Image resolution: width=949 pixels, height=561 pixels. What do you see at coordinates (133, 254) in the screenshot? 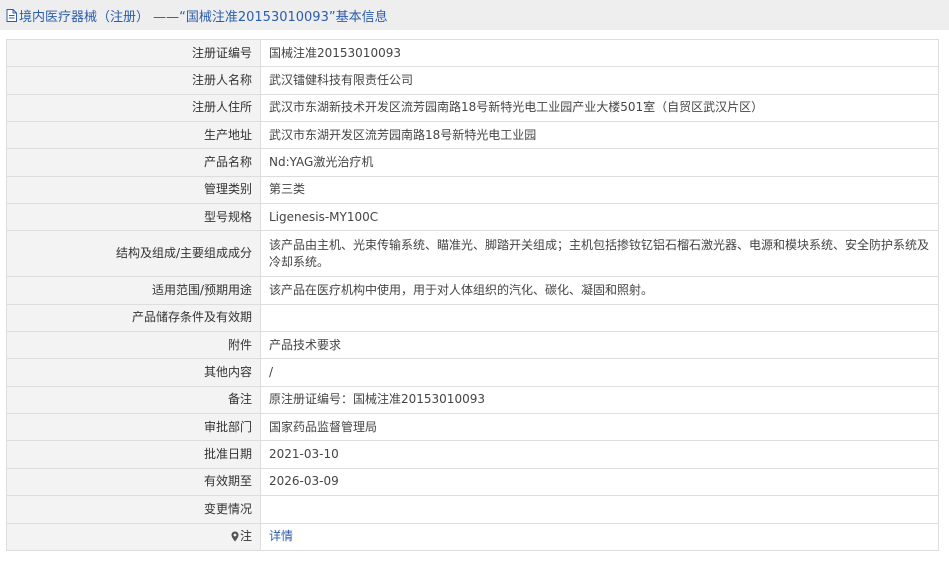
I see `row-label: 结构及组成/主要组成成分` at bounding box center [133, 254].